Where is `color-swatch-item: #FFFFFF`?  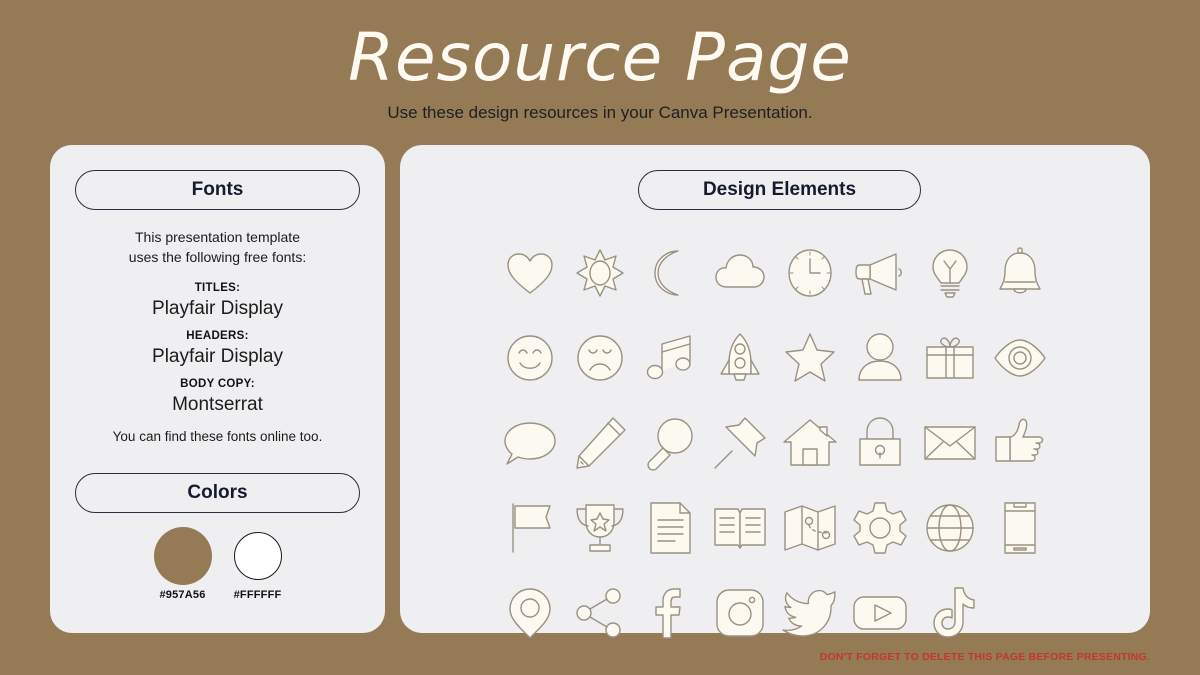
color-swatch-item: #FFFFFF is located at coordinates (257, 564).